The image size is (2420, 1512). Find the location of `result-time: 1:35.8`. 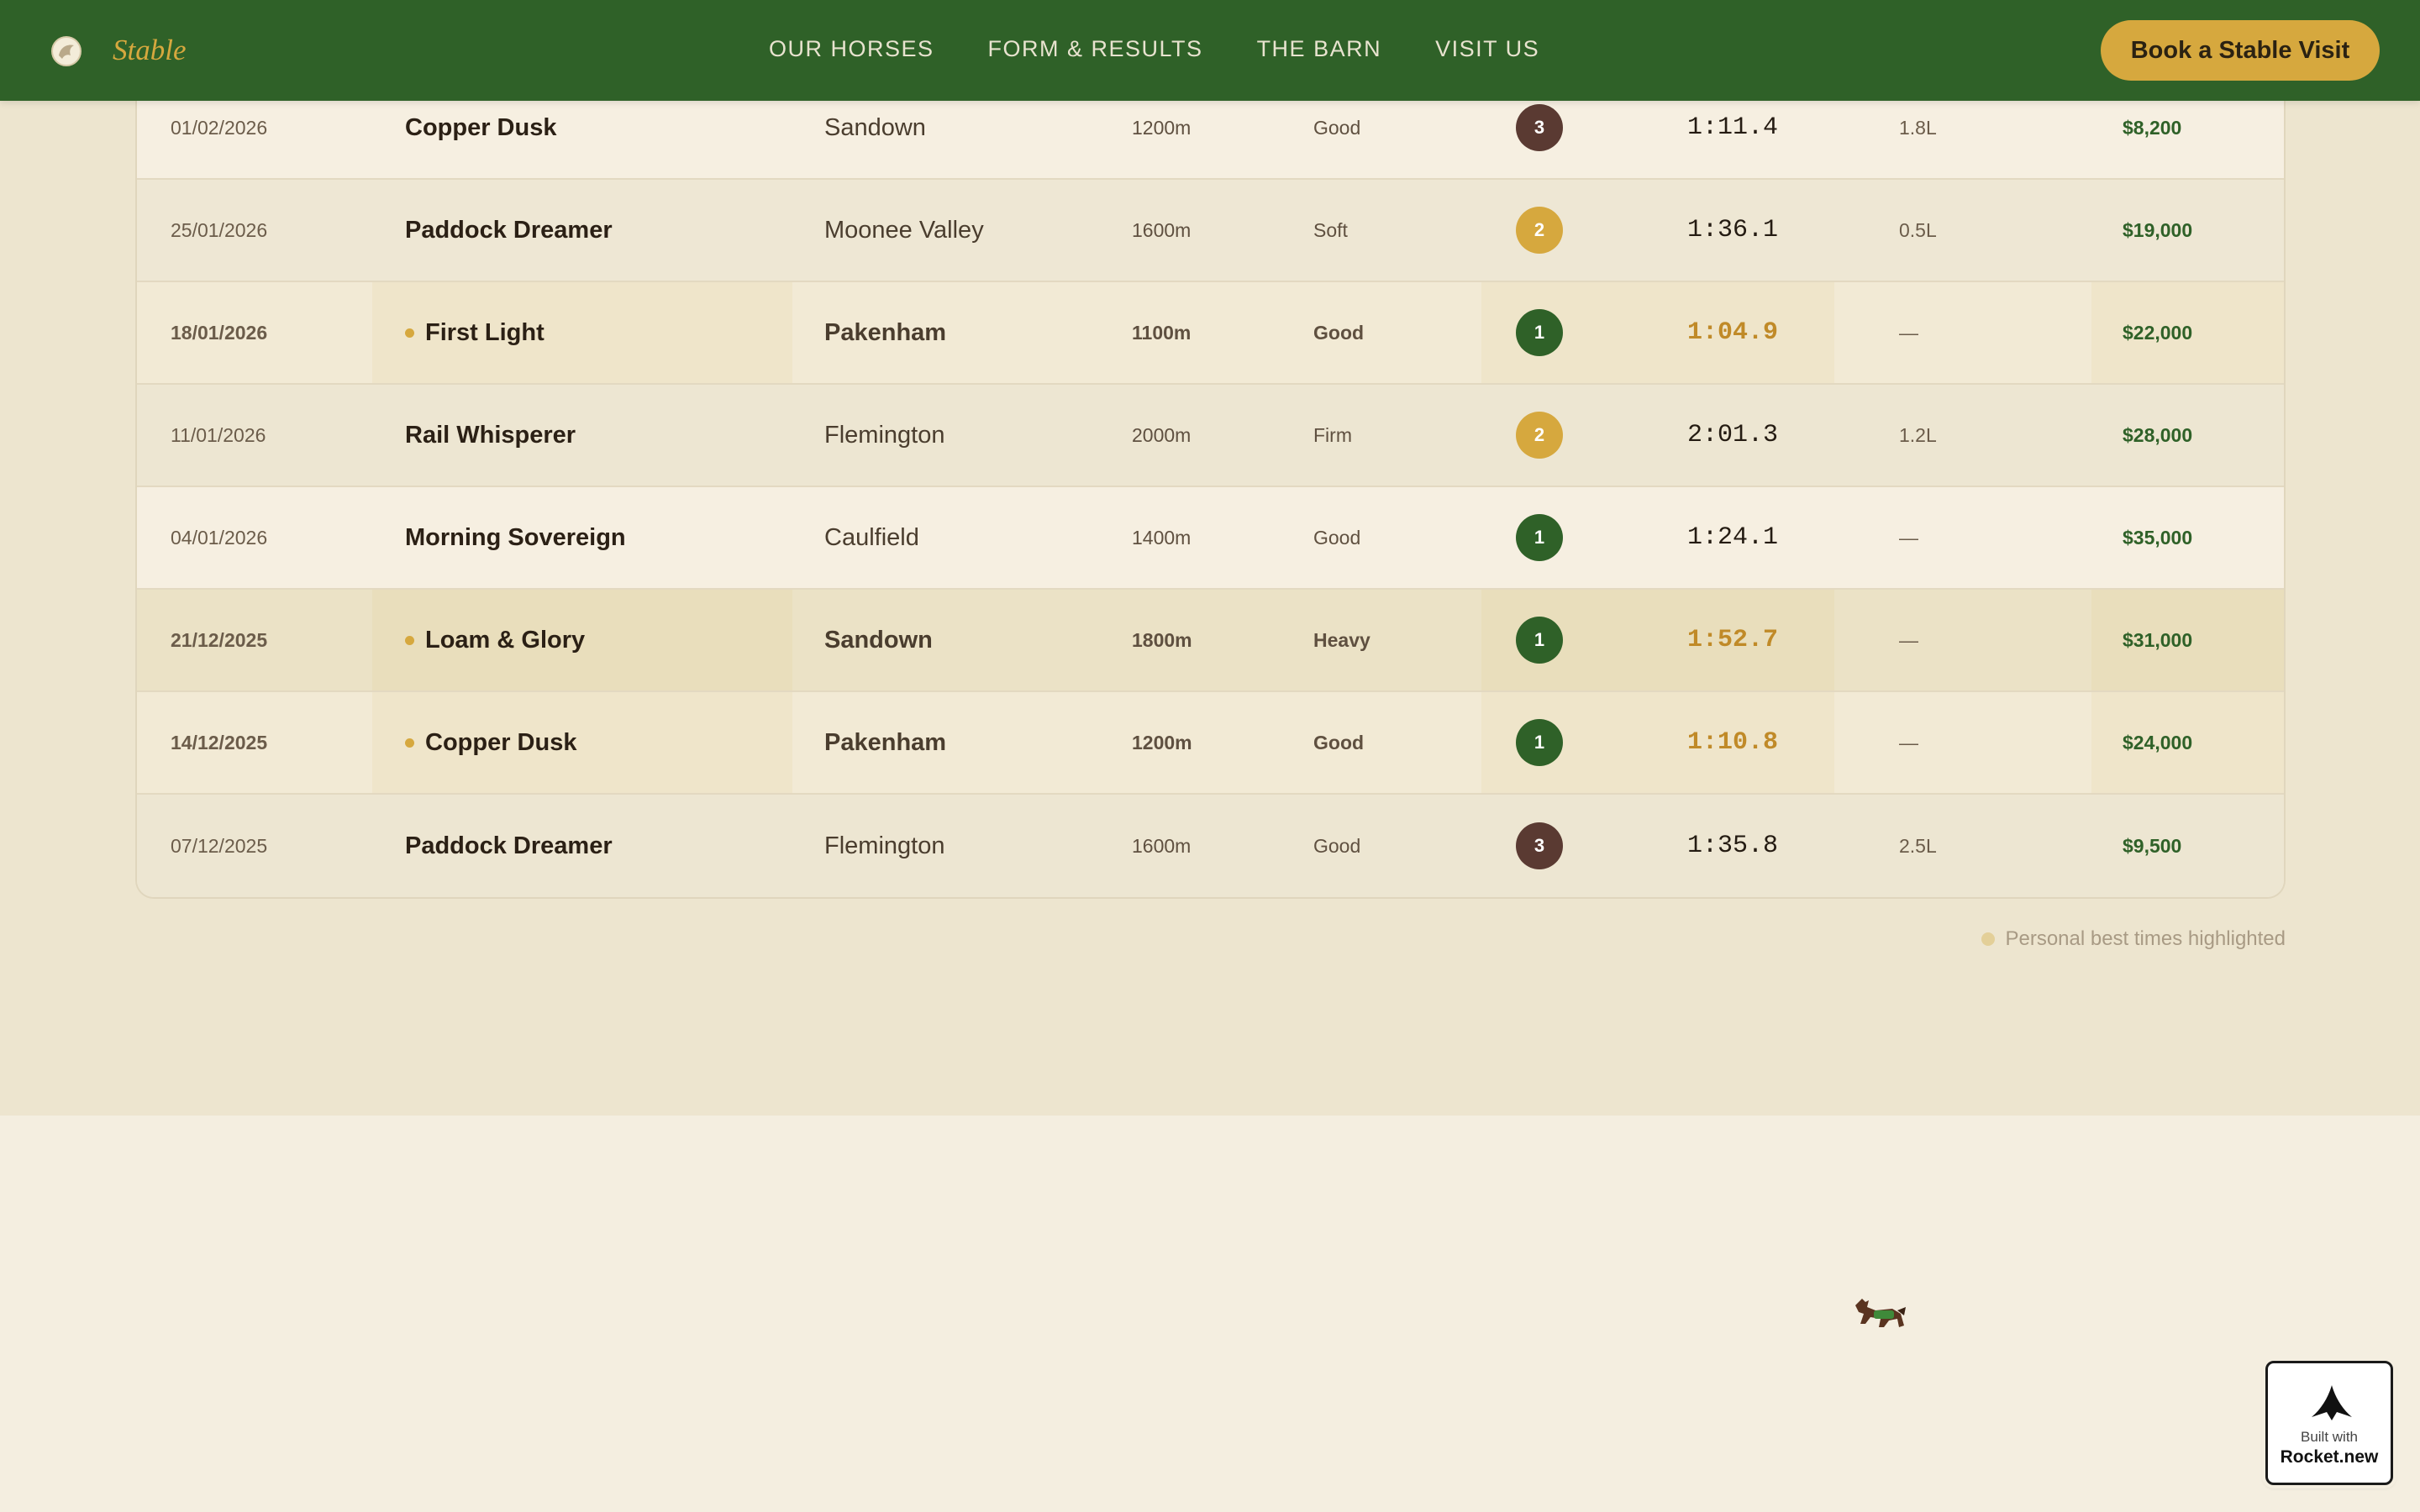

result-time: 1:35.8 is located at coordinates (1733, 846).